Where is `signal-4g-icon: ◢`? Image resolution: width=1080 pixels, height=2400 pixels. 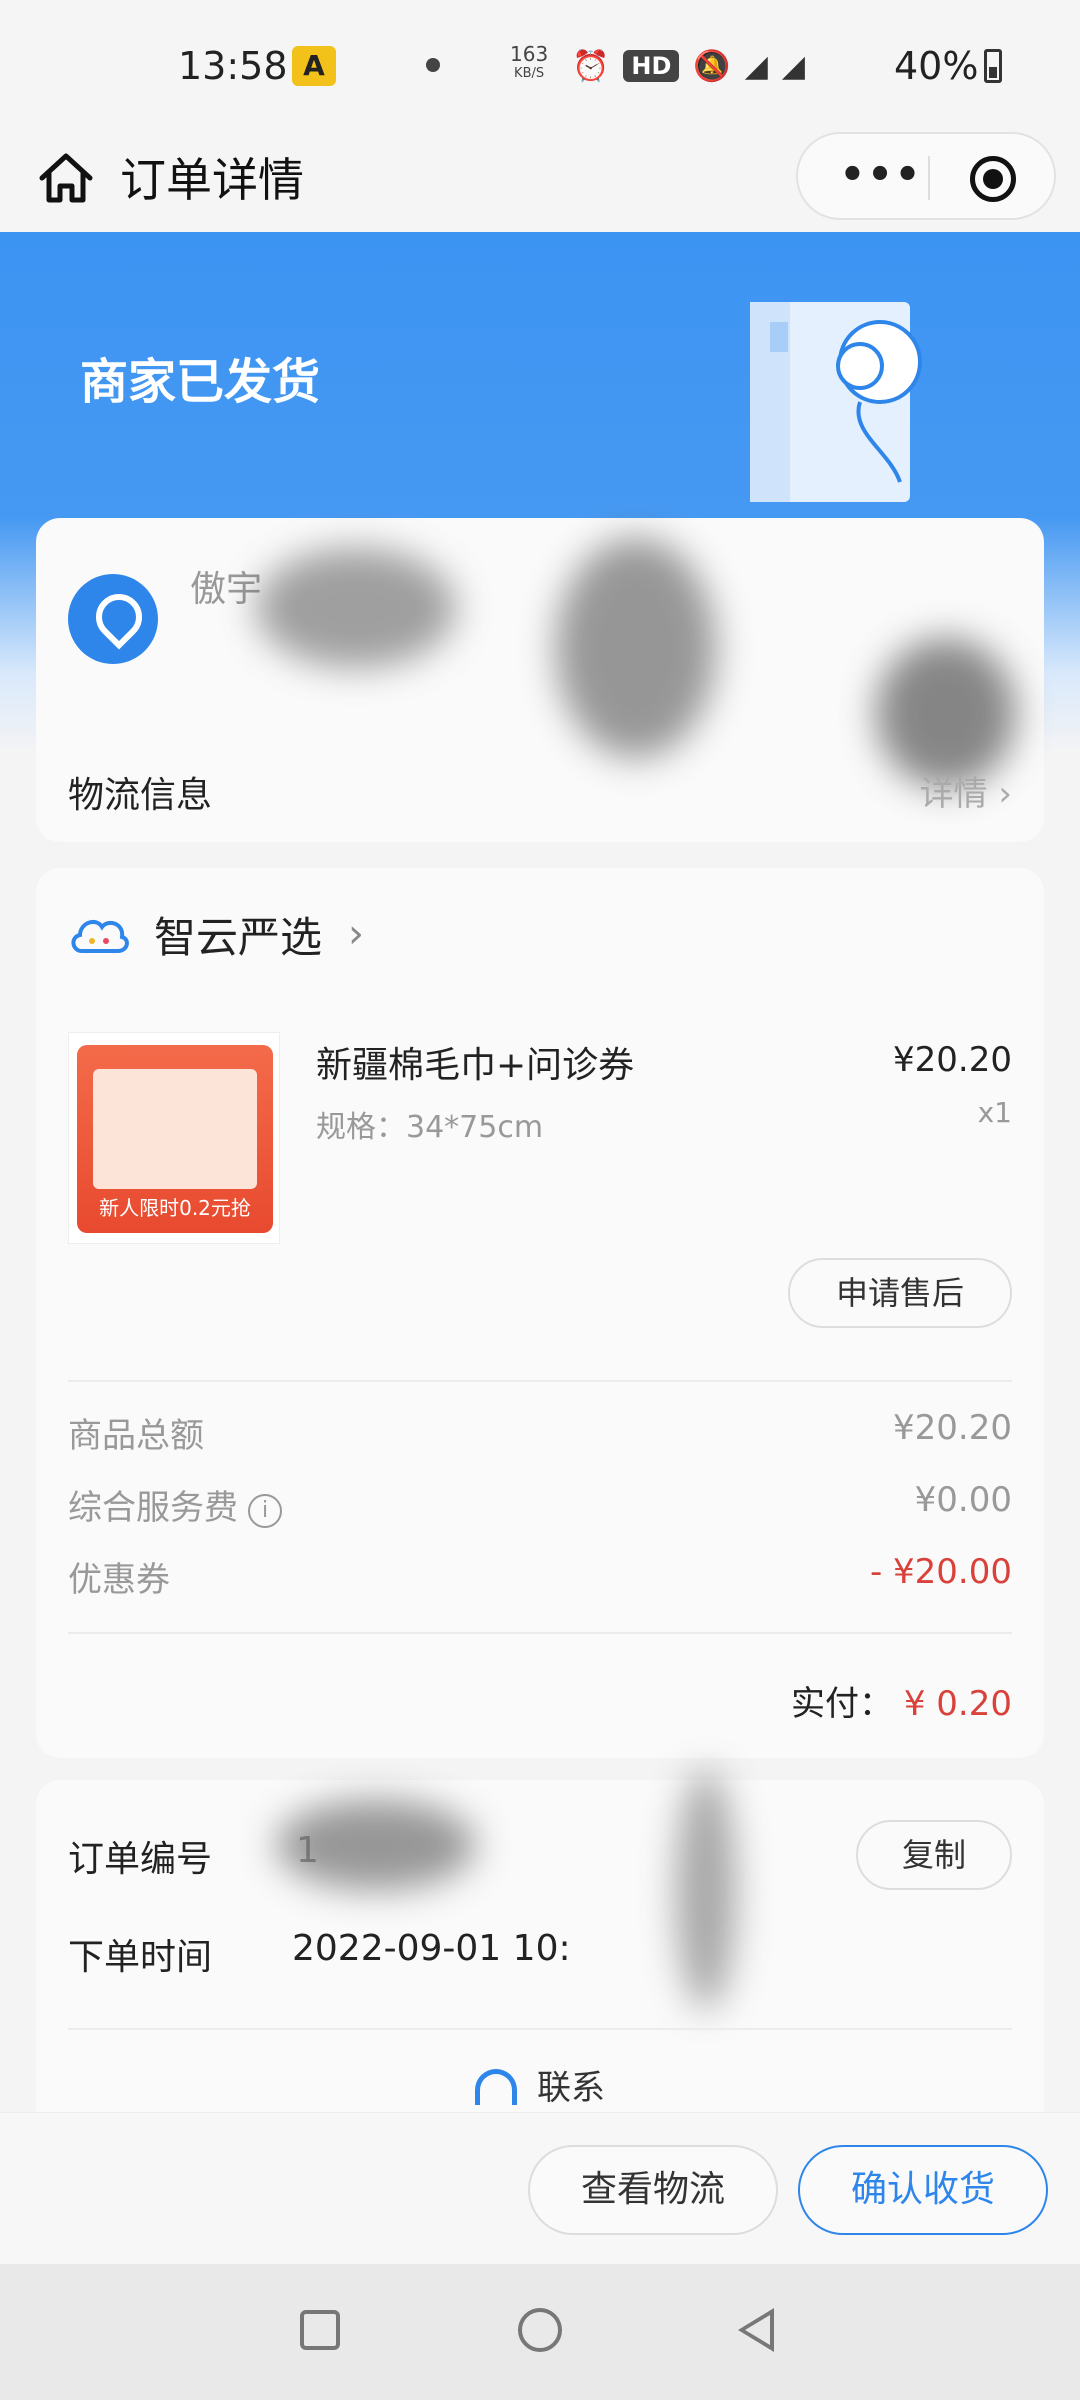 signal-4g-icon: ◢ is located at coordinates (756, 66).